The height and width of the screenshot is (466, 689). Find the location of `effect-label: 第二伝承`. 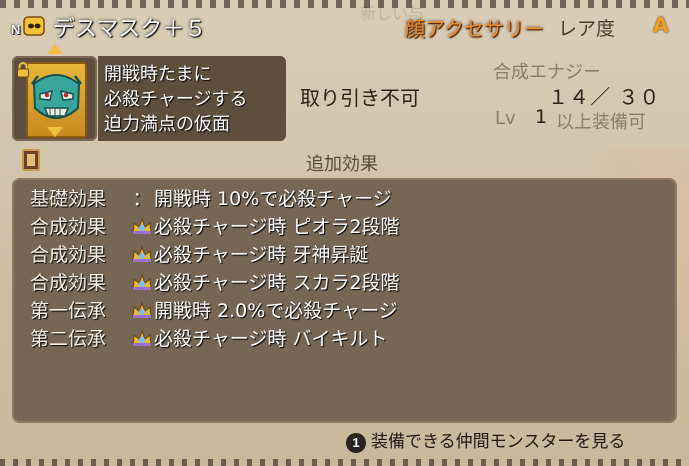

effect-label: 第二伝承 is located at coordinates (68, 339).